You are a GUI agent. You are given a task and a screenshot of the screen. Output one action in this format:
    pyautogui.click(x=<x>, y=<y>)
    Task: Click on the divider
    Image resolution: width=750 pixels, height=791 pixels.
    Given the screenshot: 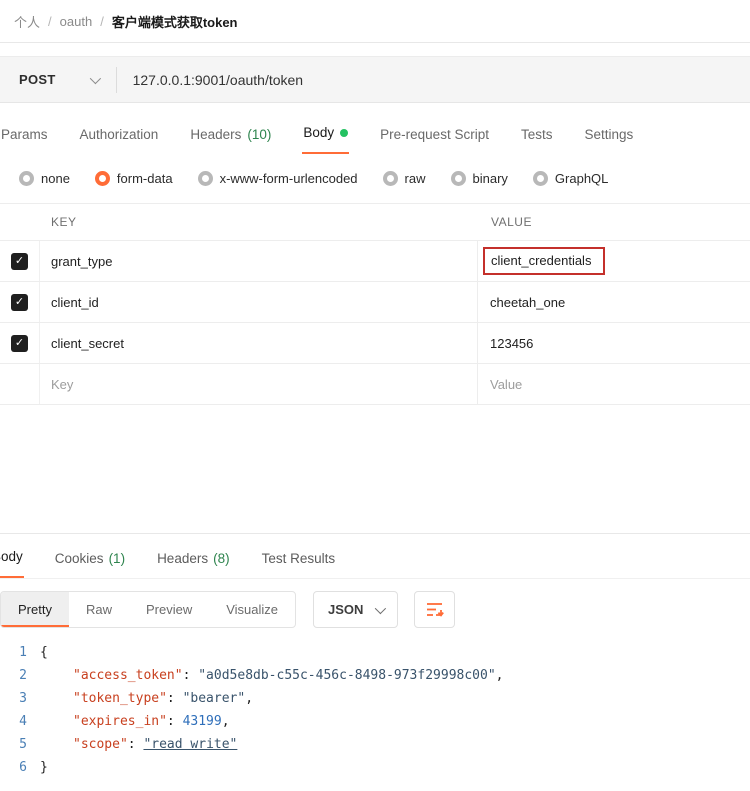 What is the action you would take?
    pyautogui.click(x=375, y=42)
    